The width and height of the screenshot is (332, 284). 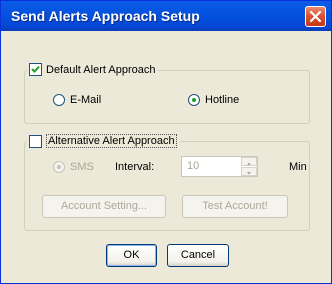 I want to click on ok-button: OK, so click(x=131, y=255).